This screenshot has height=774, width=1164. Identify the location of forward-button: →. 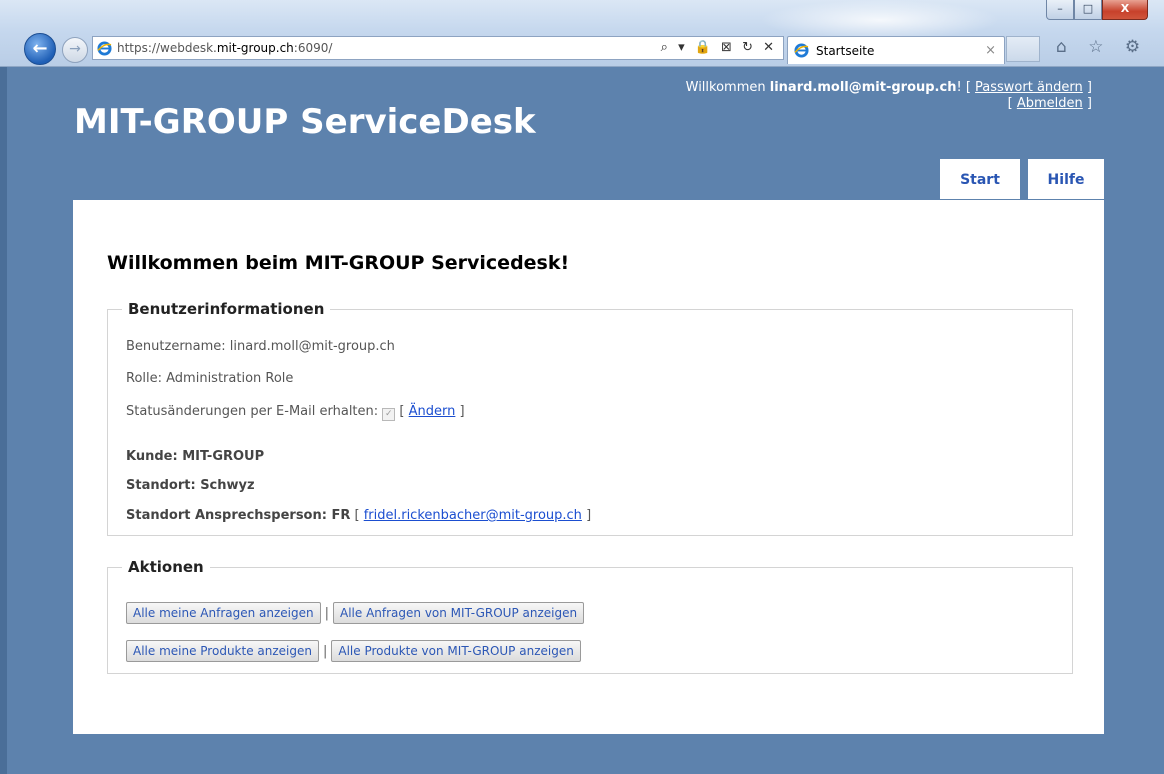
(75, 50).